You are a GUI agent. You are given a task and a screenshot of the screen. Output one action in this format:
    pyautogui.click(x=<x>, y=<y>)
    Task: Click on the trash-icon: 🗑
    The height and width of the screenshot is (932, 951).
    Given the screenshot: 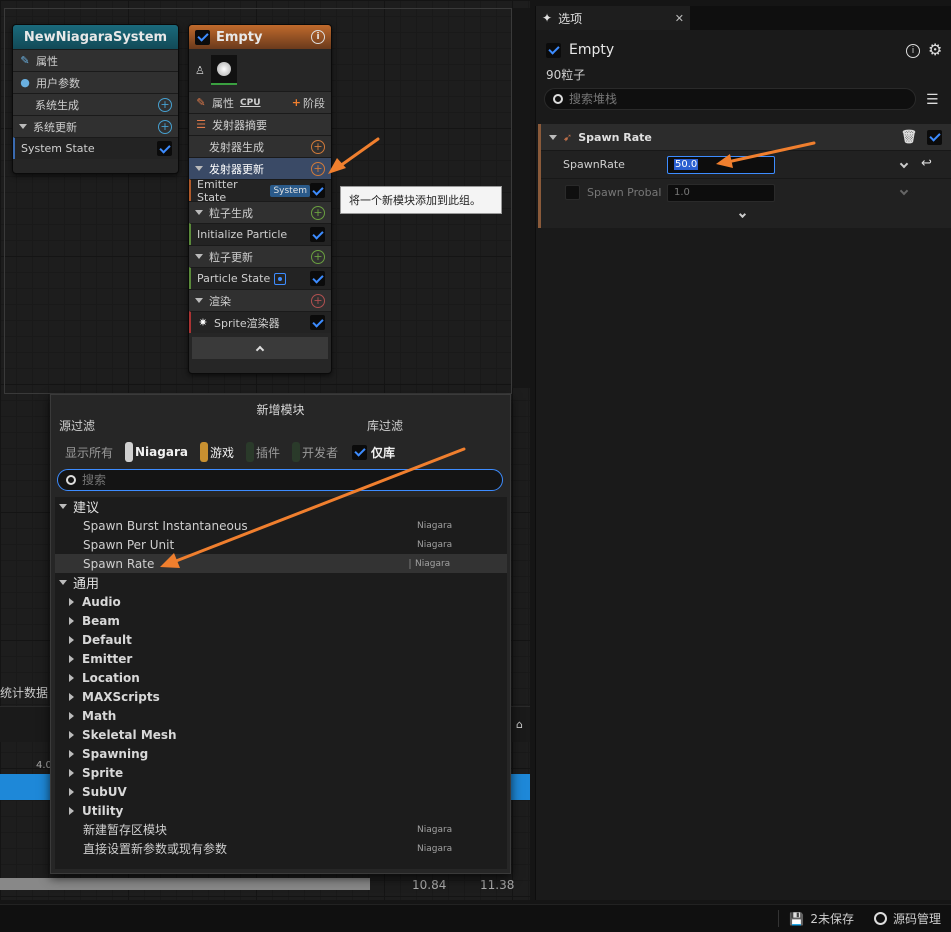 What is the action you would take?
    pyautogui.click(x=908, y=137)
    